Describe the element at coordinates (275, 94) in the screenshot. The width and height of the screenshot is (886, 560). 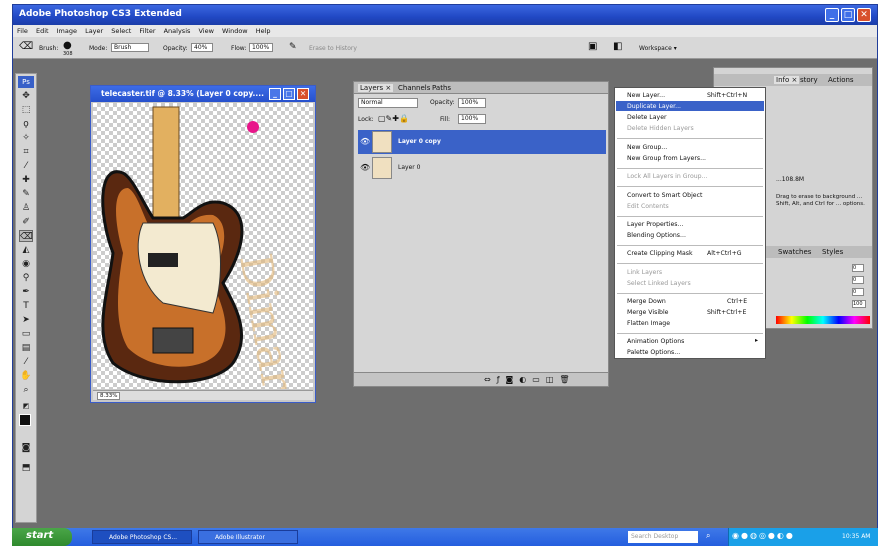
I see `doc-minimize-button: _` at that location.